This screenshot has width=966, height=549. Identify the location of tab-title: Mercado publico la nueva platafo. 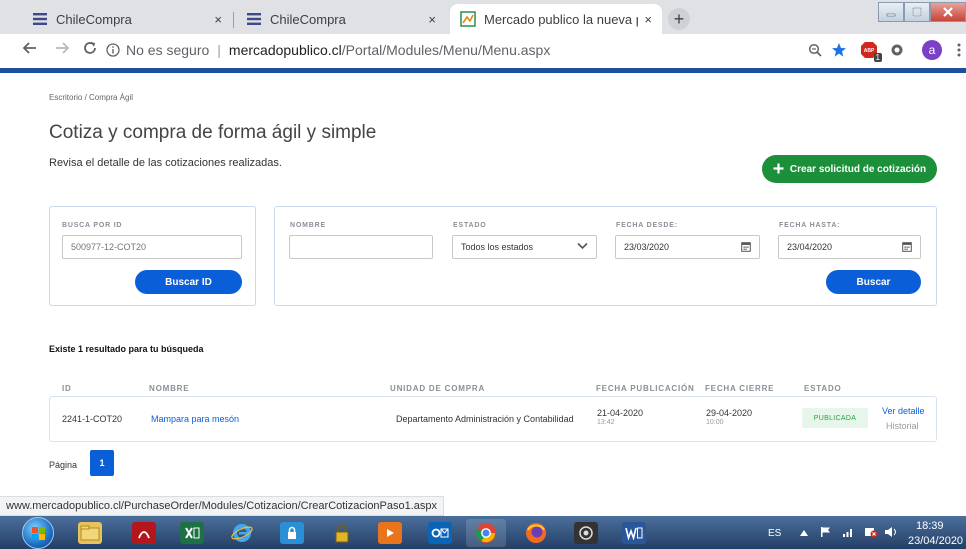
(561, 19).